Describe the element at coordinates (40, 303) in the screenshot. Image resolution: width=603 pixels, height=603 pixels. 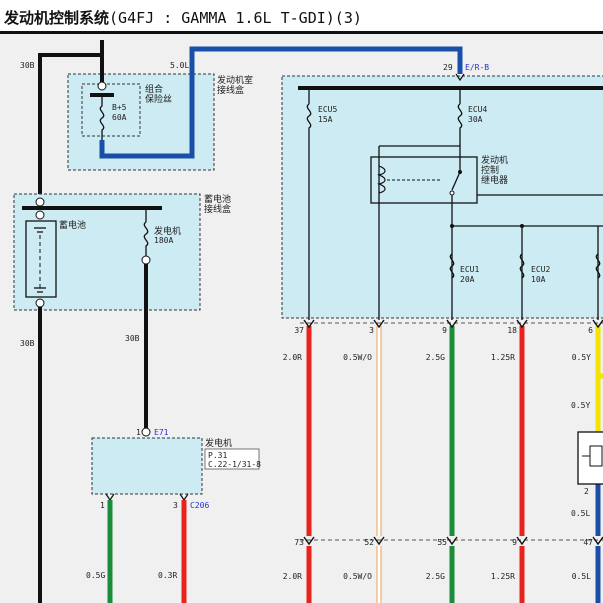
I see `battery-terminal-bottom` at that location.